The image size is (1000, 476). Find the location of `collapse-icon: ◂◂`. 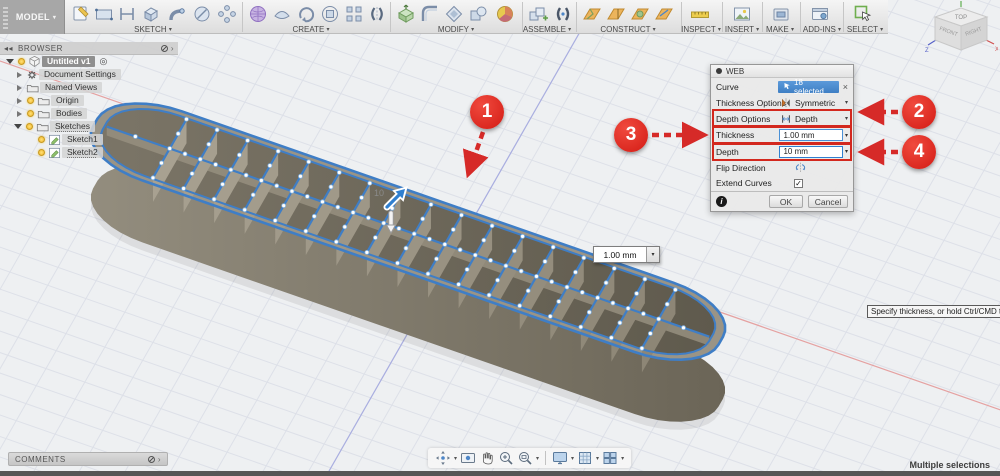

collapse-icon: ◂◂ is located at coordinates (8, 48).